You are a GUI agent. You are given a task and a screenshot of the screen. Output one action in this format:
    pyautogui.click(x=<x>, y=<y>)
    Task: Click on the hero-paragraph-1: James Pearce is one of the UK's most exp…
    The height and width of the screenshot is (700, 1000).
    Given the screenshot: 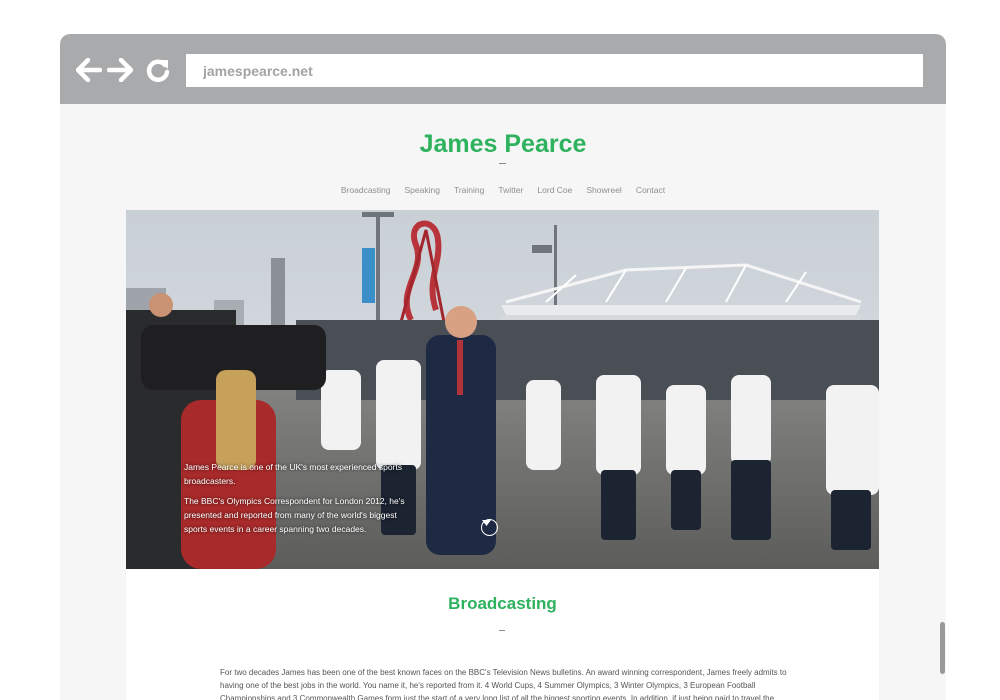 What is the action you would take?
    pyautogui.click(x=293, y=474)
    